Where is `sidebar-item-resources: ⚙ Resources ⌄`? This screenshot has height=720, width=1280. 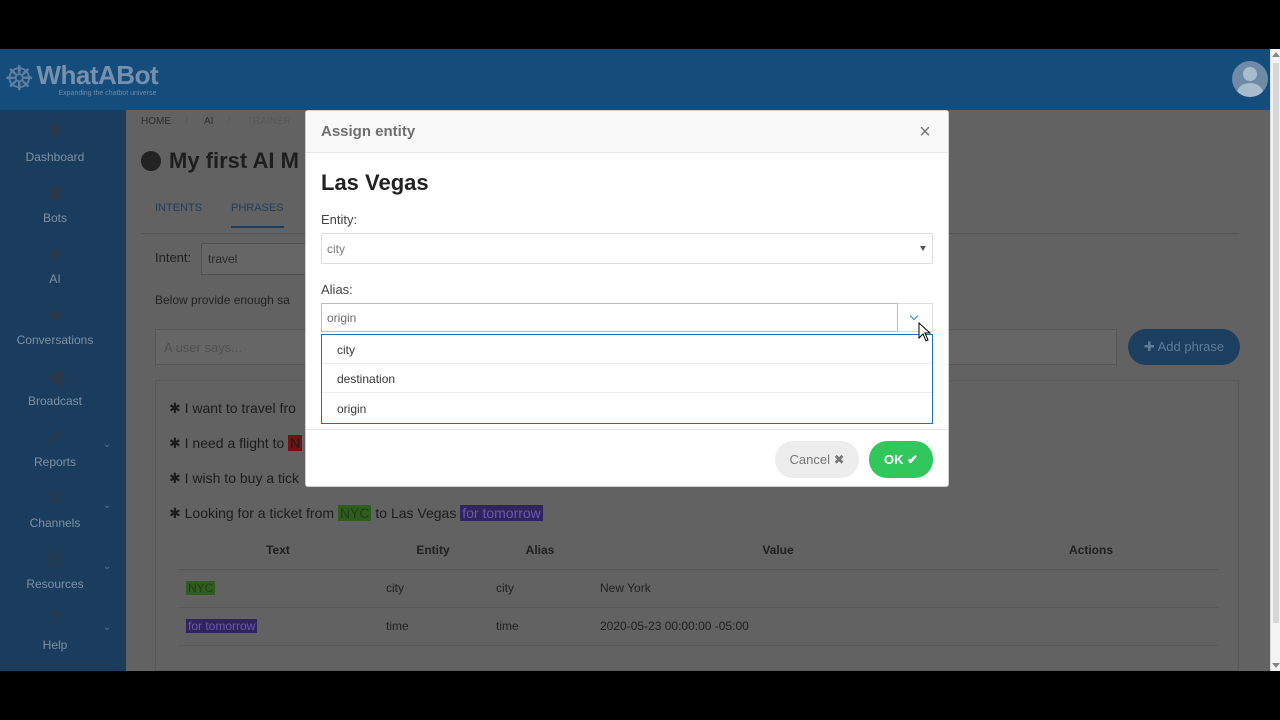
sidebar-item-resources: ⚙ Resources ⌄ is located at coordinates (63, 567).